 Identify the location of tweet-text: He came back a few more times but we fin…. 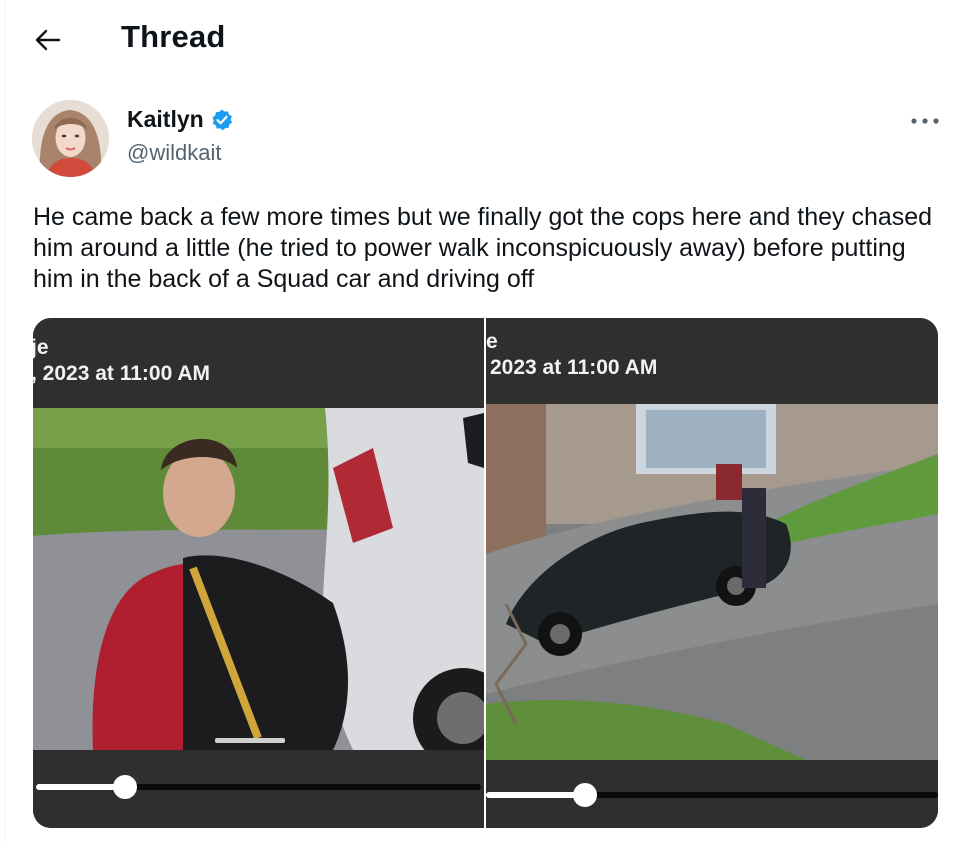
(483, 248).